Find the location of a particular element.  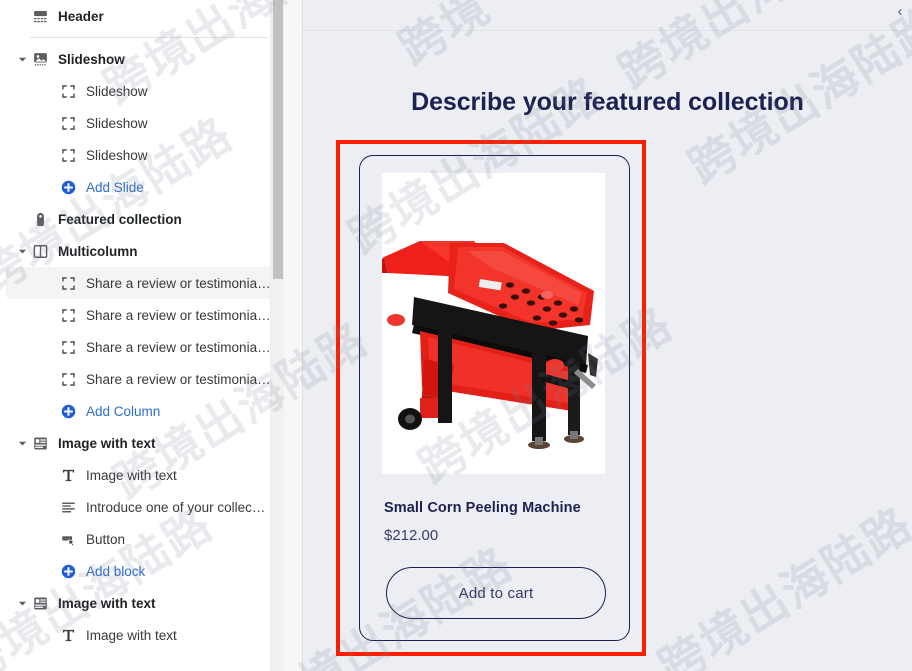

columns-icon is located at coordinates (40, 251).